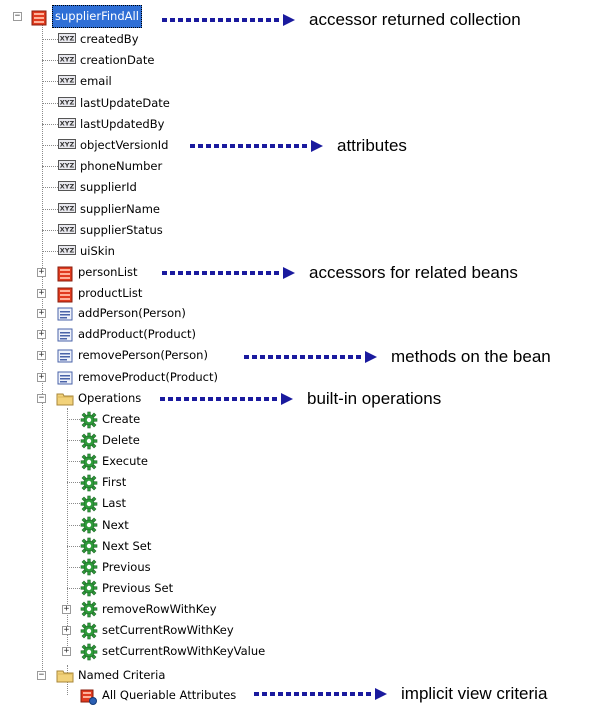  Describe the element at coordinates (184, 651) in the screenshot. I see `tree-node-label: setCurrentRowWithKeyValue` at that location.